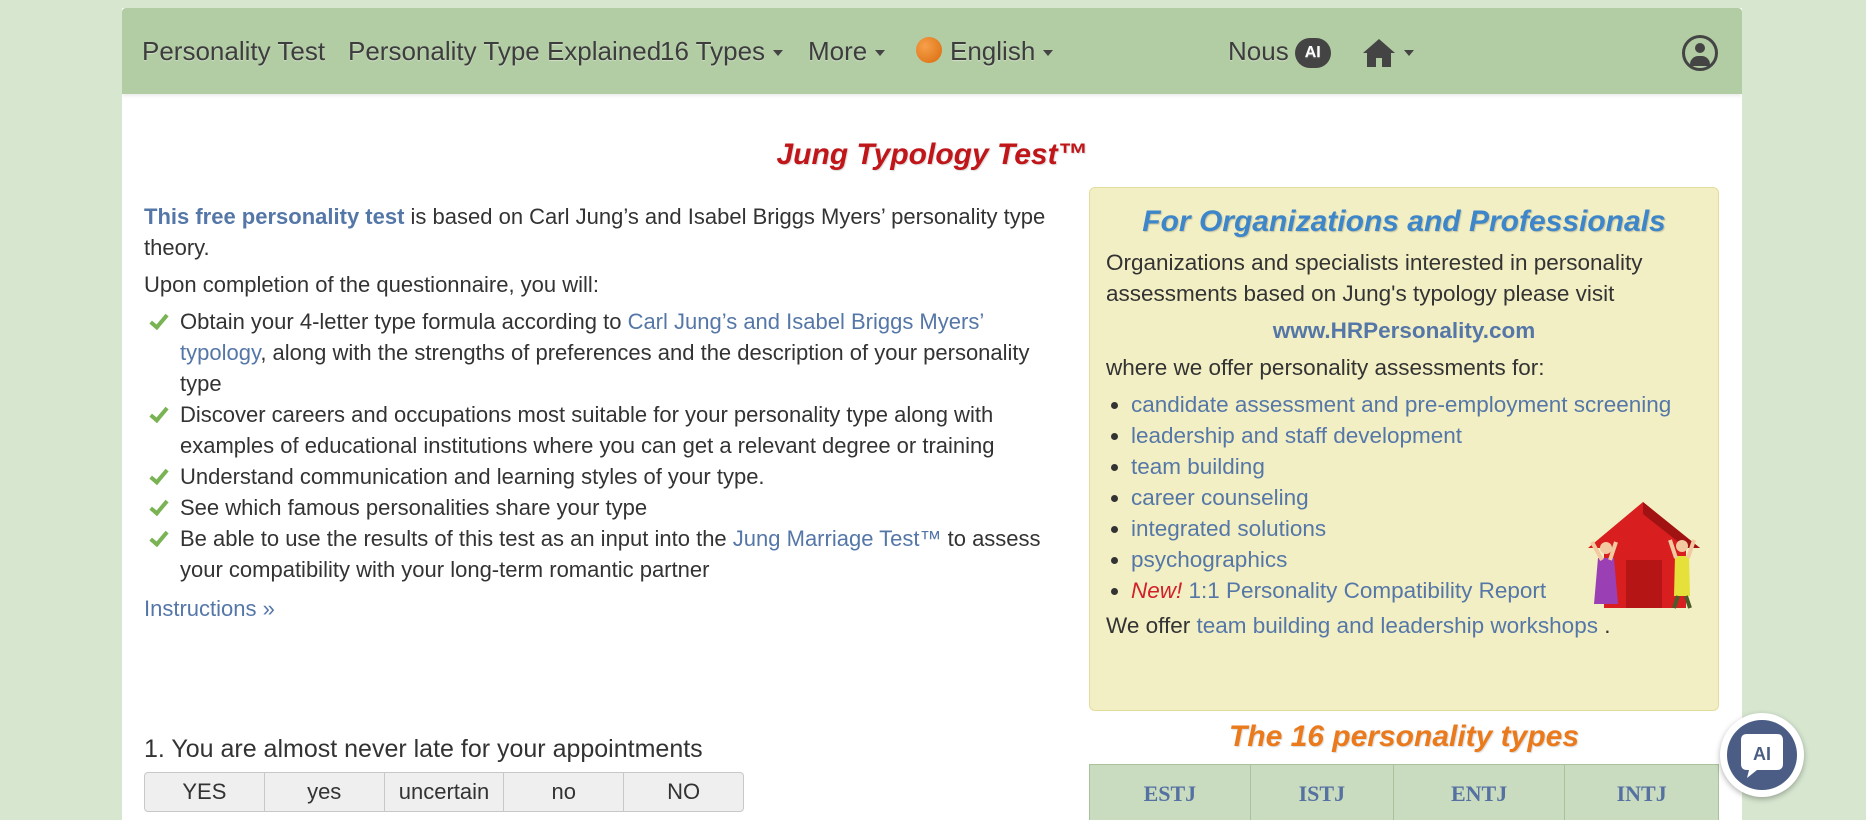 The height and width of the screenshot is (820, 1866). I want to click on types-title: The 16 personality types, so click(1404, 737).